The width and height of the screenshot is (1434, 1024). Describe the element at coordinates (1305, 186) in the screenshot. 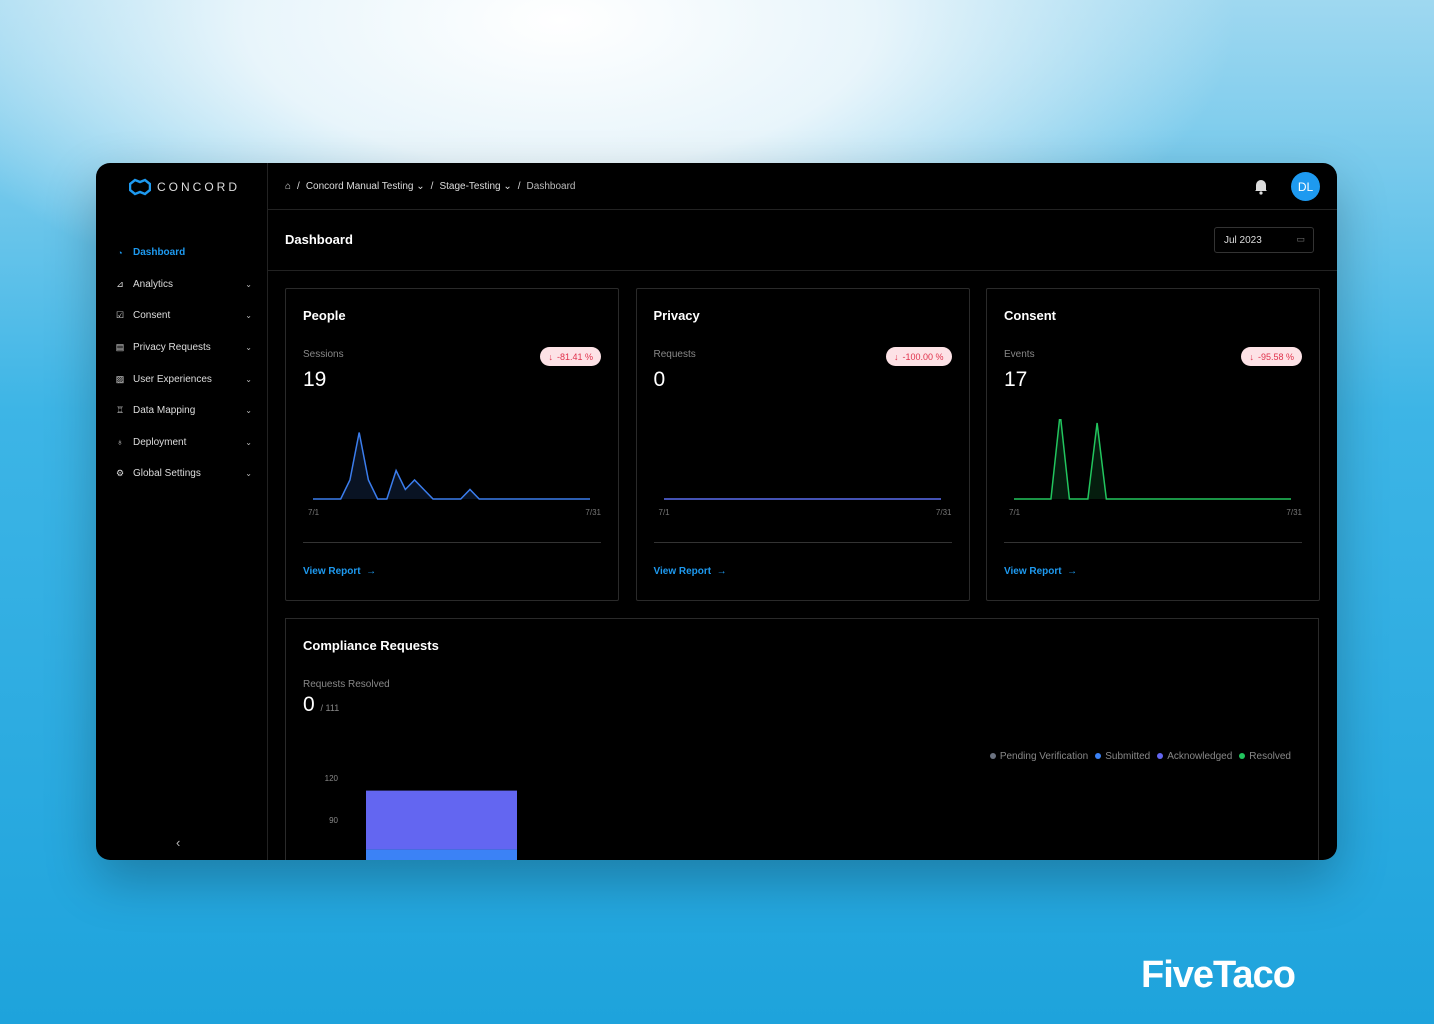

I see `avatar: DL` at that location.